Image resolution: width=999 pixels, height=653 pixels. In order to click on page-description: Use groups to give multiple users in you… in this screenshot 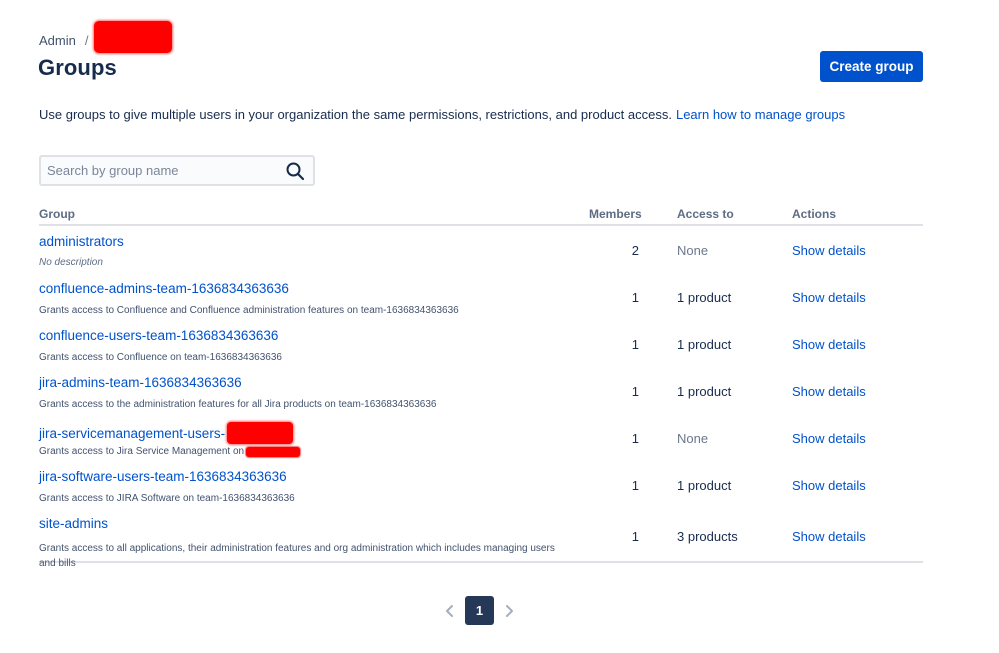, I will do `click(442, 114)`.